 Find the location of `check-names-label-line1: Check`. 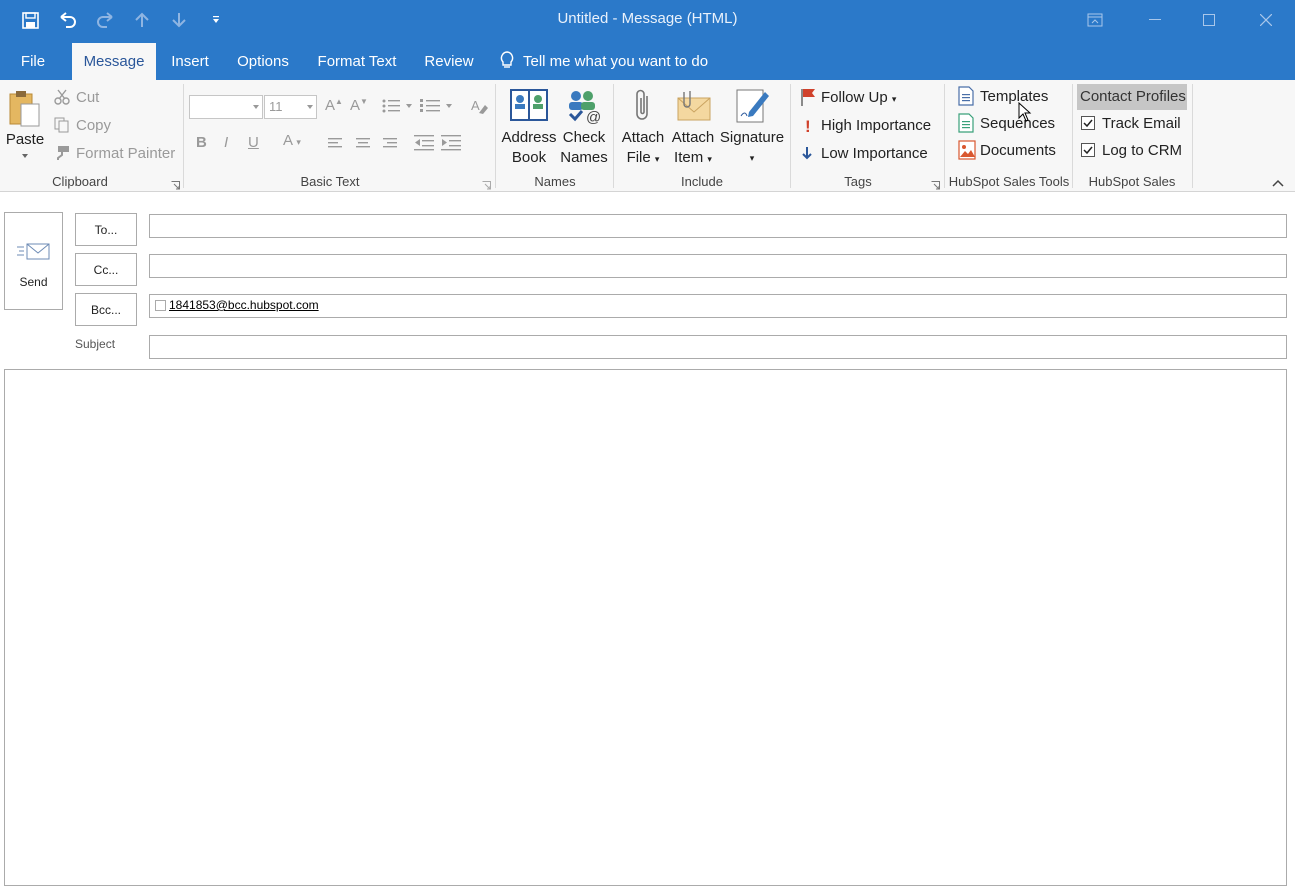

check-names-label-line1: Check is located at coordinates (584, 137).